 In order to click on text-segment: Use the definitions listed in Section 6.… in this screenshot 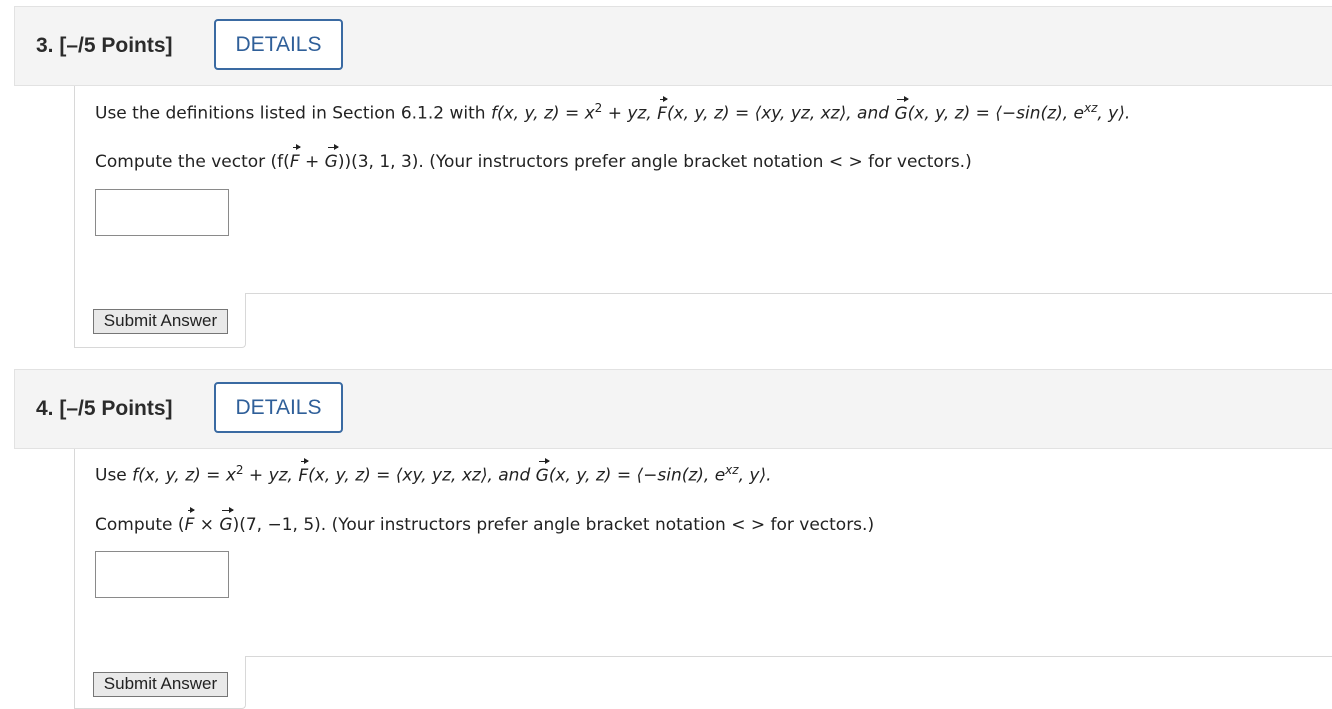, I will do `click(293, 113)`.